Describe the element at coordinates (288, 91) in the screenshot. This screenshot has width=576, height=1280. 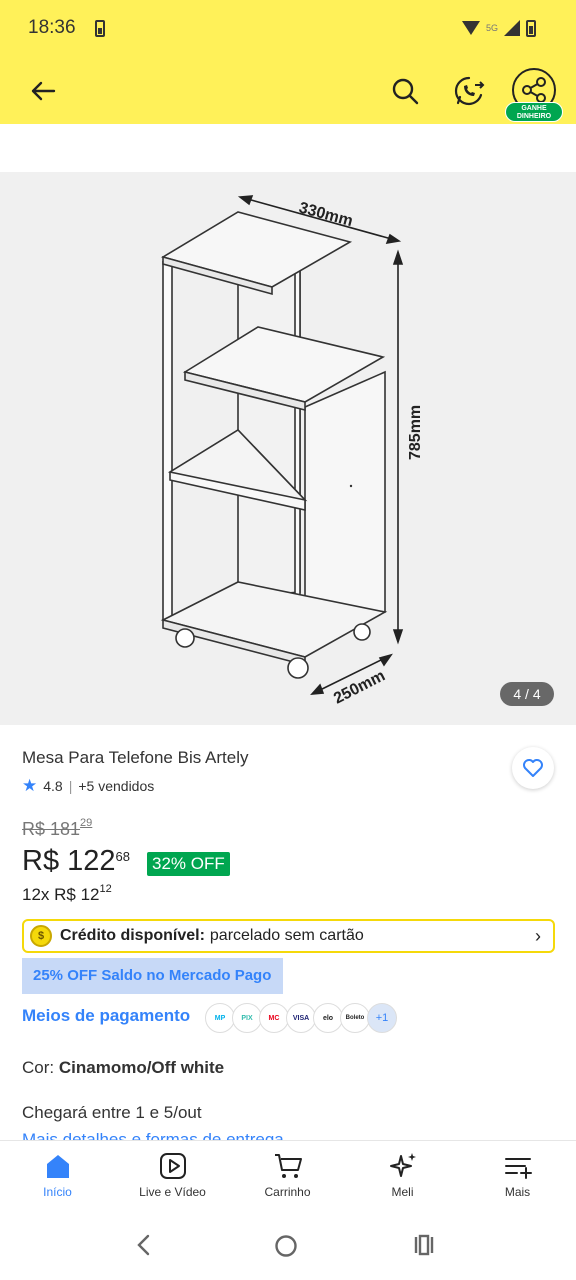
I see `app-bar: GANHE DINHEIRO` at that location.